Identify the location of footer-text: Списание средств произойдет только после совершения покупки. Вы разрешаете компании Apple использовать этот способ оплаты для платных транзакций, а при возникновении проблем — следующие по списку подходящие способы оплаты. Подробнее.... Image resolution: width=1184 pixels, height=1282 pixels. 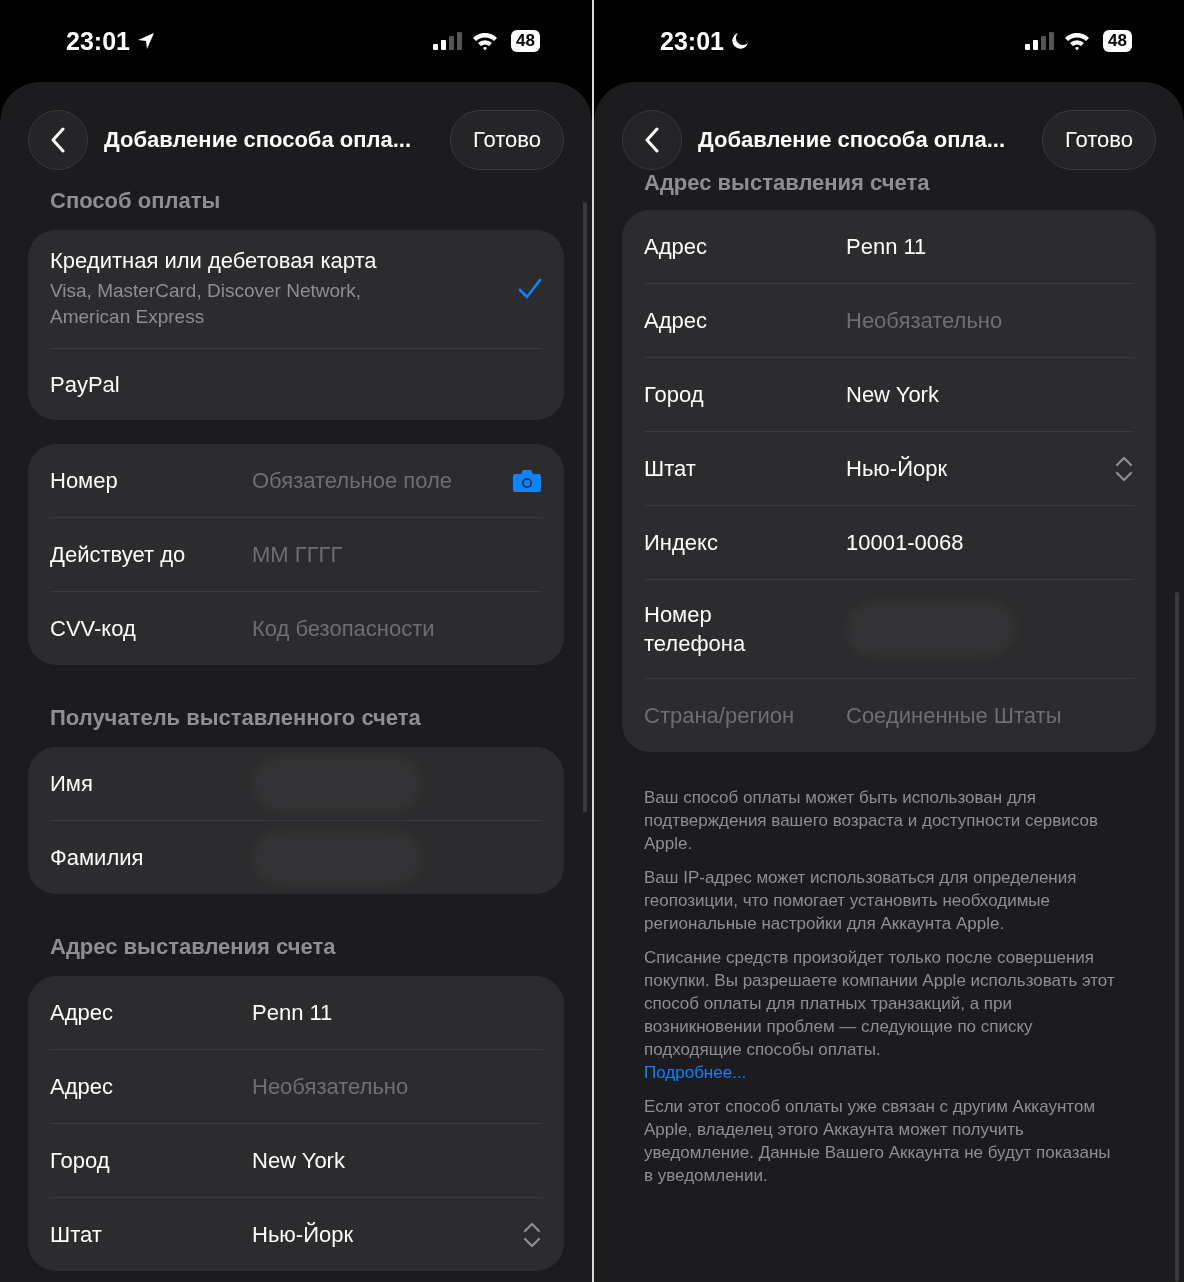
(880, 1015).